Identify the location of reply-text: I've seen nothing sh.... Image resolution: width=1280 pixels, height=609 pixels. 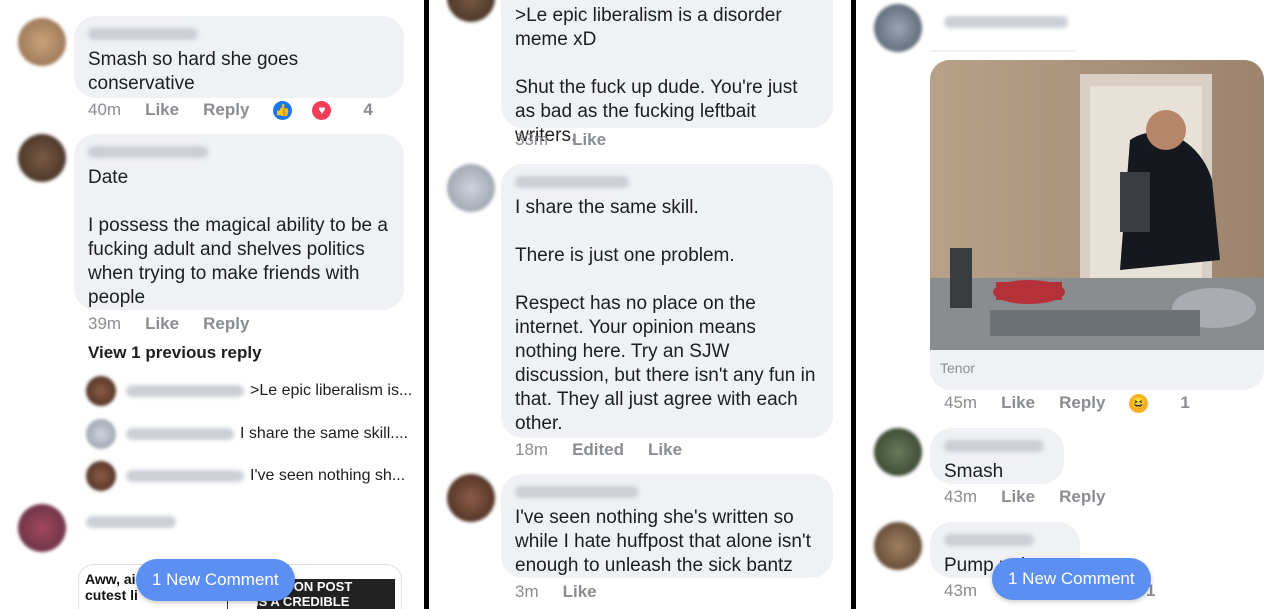
(328, 475).